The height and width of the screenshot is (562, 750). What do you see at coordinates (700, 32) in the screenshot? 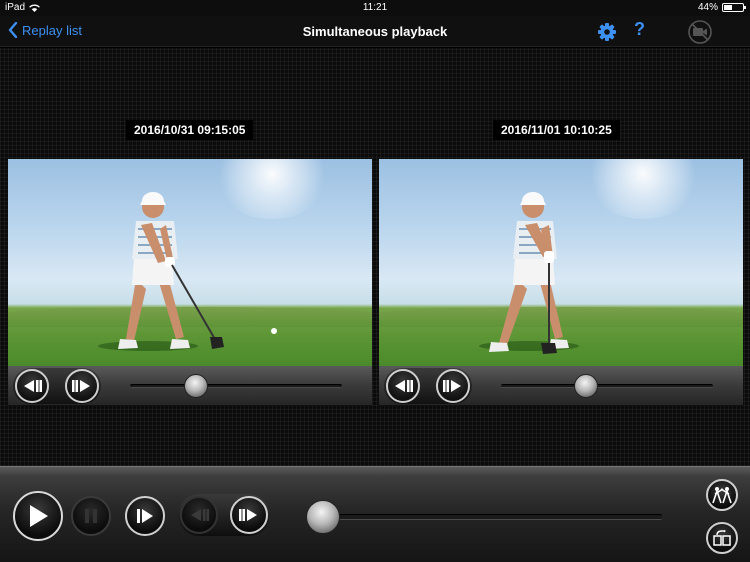
I see `camera-off-icon` at bounding box center [700, 32].